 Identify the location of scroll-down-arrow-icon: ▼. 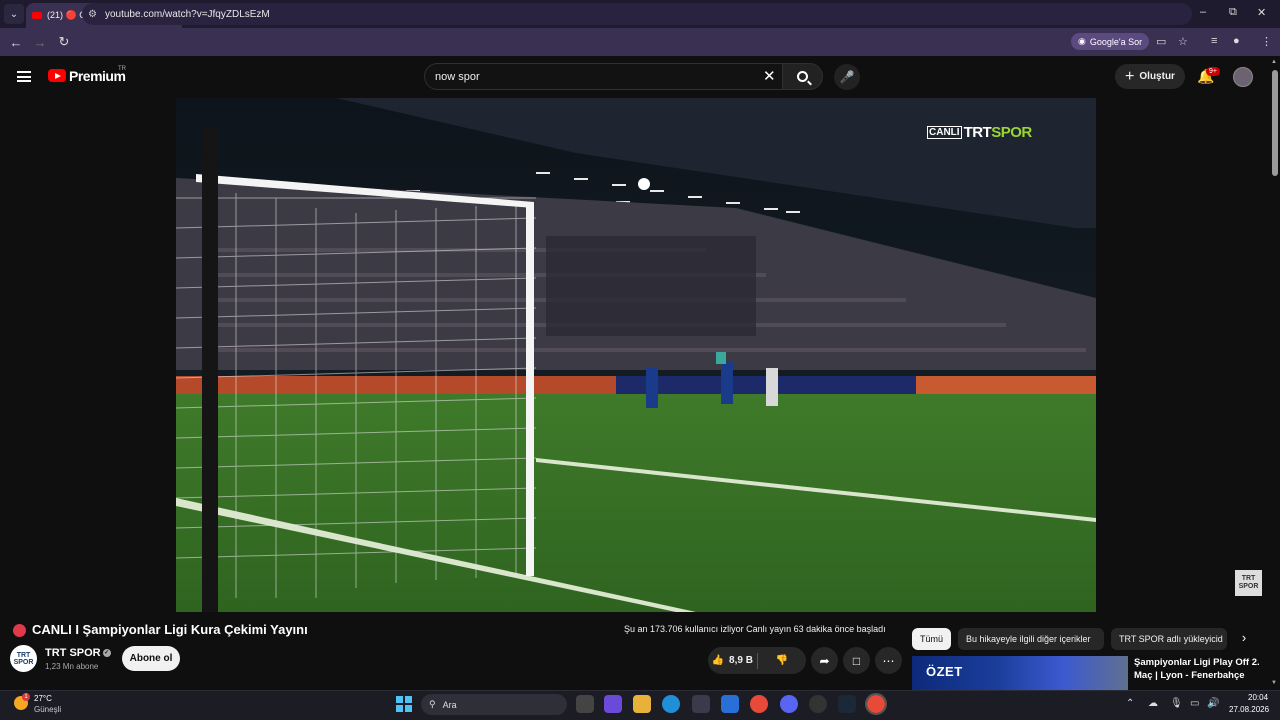
(1274, 683).